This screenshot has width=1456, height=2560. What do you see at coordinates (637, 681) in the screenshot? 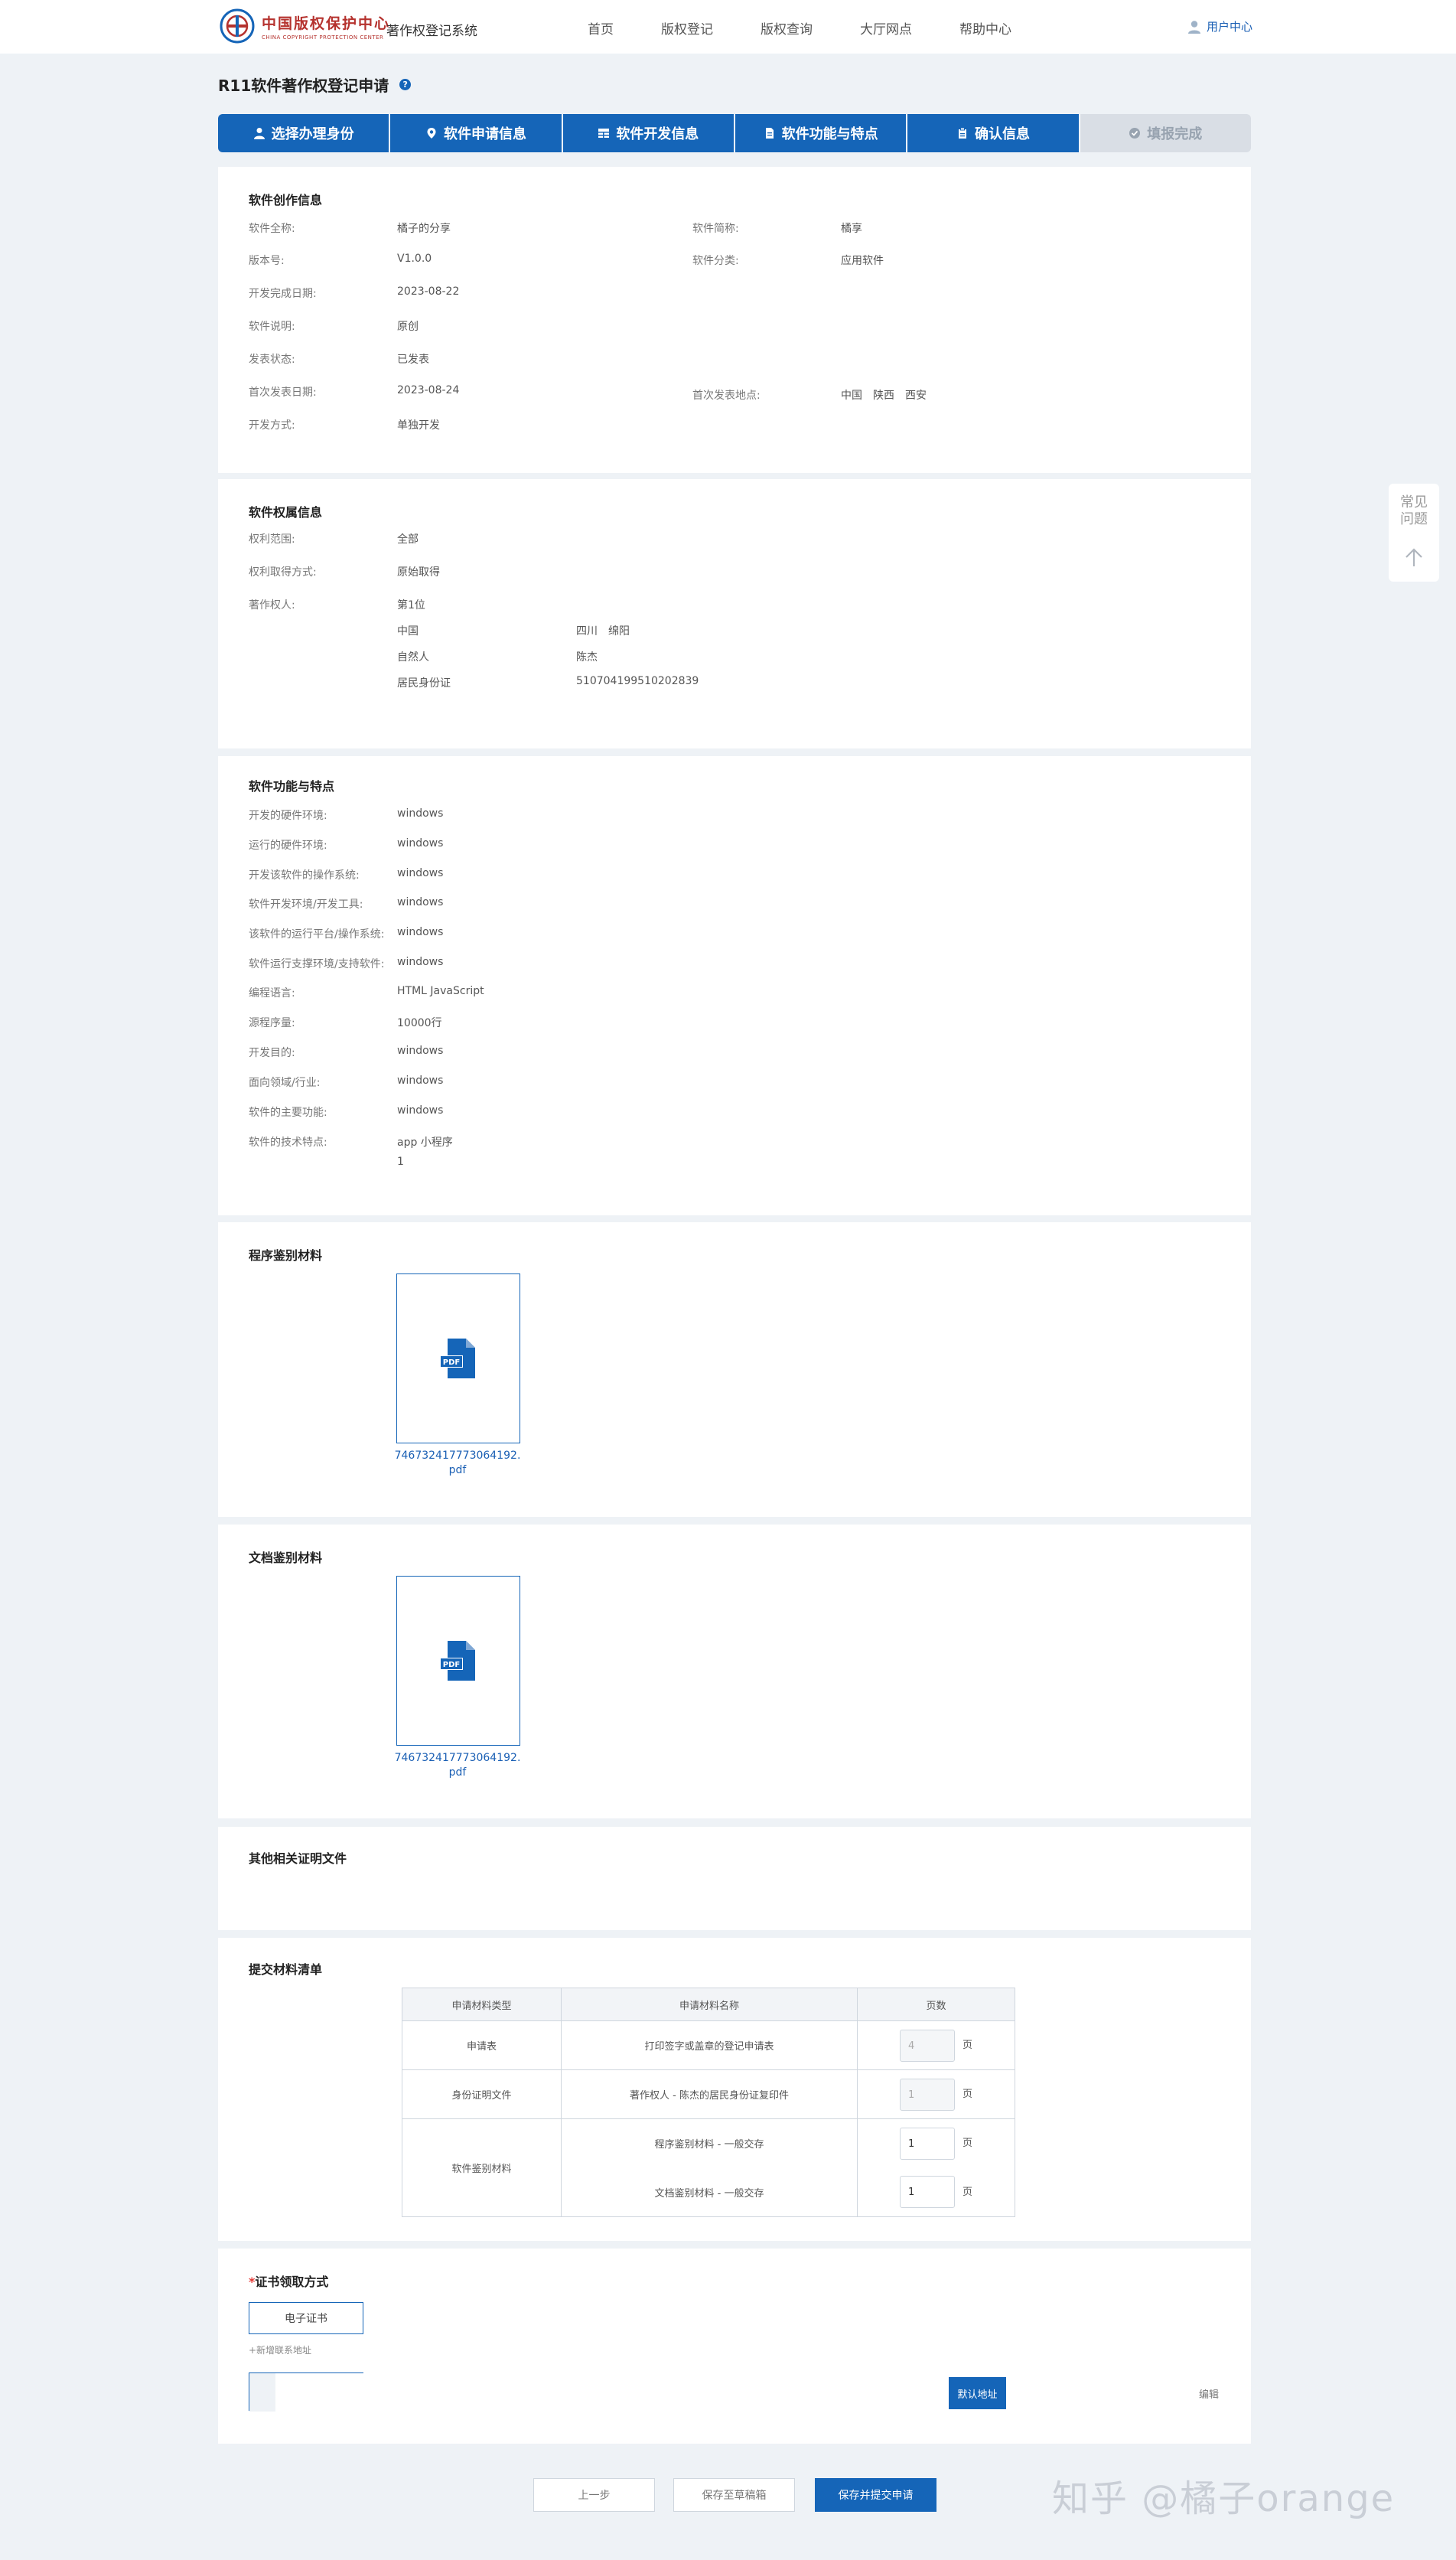
I see `owner-id-number: 510704199510202839` at bounding box center [637, 681].